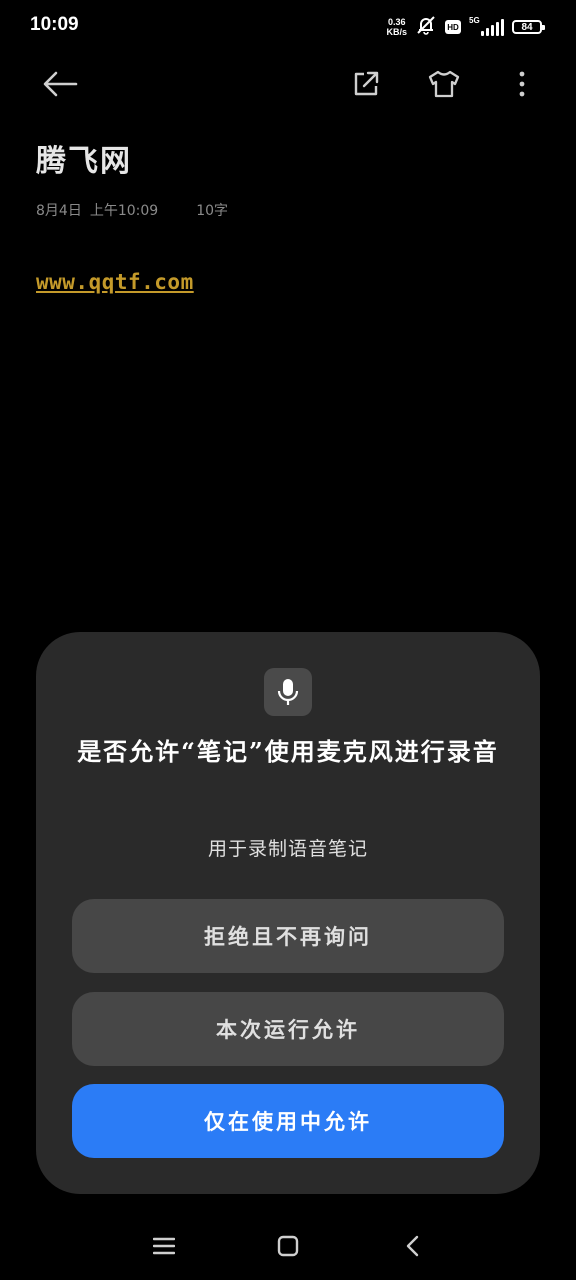  I want to click on status-icons: 0.36 KB/s HD 5G 84, so click(465, 27).